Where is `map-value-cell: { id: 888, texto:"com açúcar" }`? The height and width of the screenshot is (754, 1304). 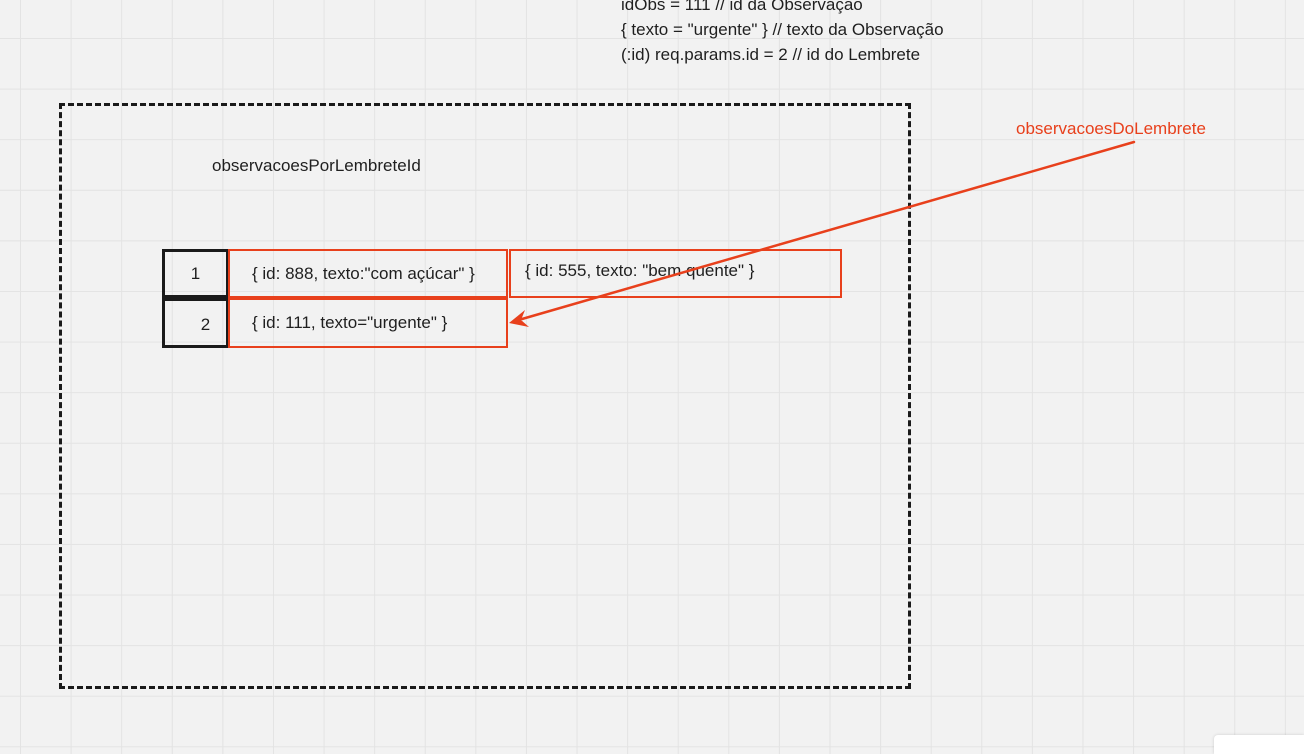 map-value-cell: { id: 888, texto:"com açúcar" } is located at coordinates (368, 273).